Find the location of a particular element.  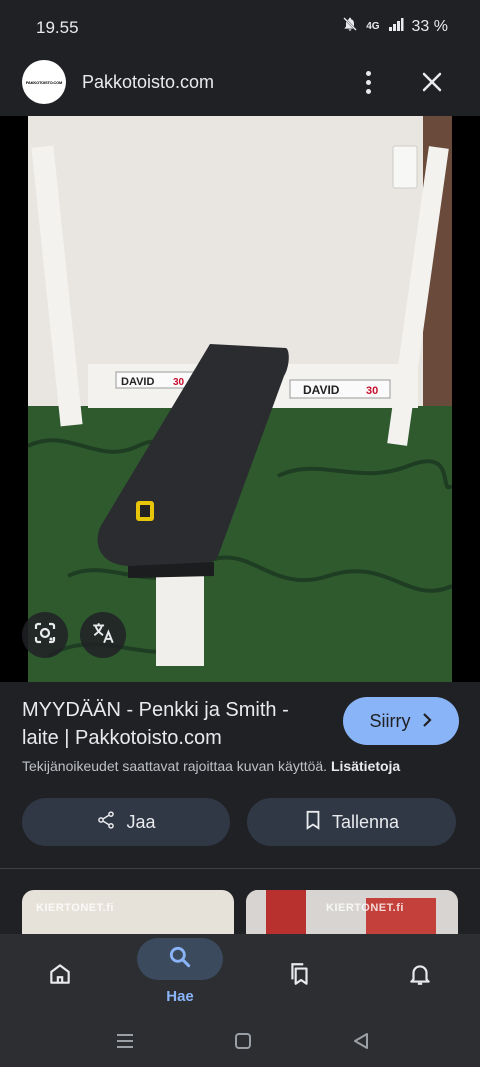

search-icon is located at coordinates (180, 959).